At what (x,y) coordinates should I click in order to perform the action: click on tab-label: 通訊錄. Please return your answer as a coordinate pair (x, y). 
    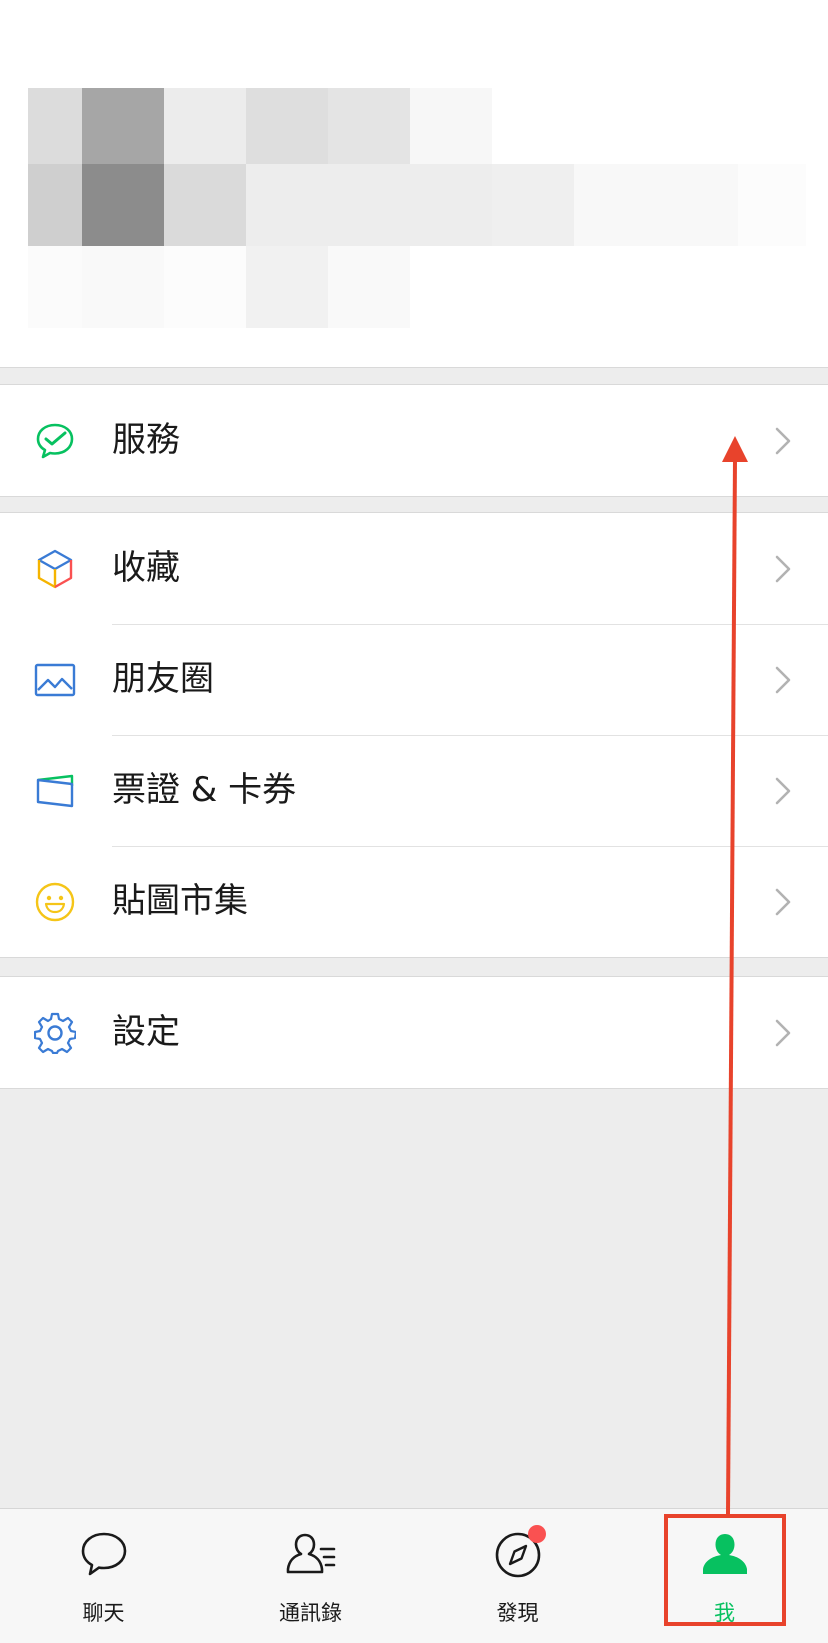
    Looking at the image, I should click on (310, 1613).